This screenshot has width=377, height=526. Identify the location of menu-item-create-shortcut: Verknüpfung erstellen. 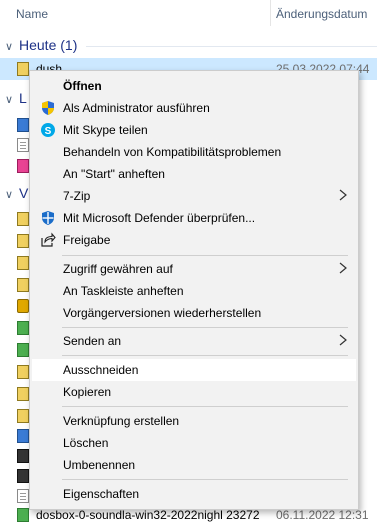
(194, 421).